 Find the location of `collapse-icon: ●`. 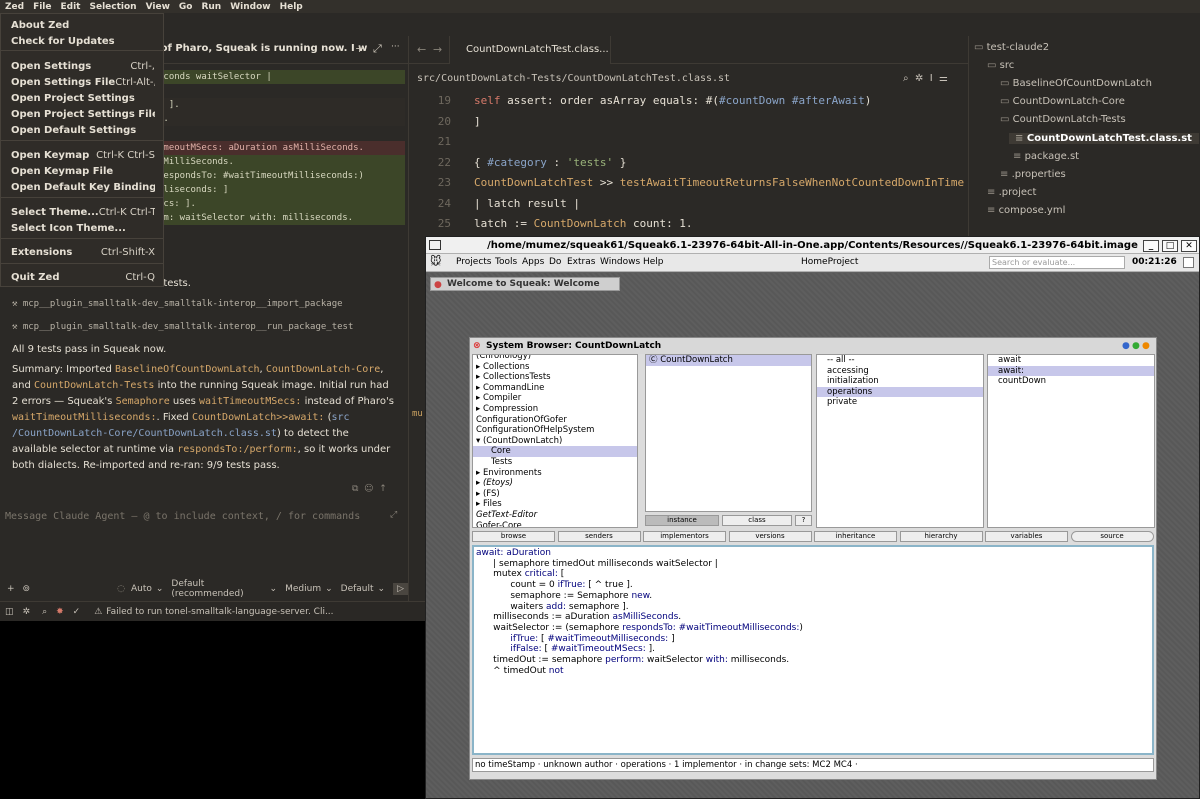

collapse-icon: ● is located at coordinates (1146, 346).